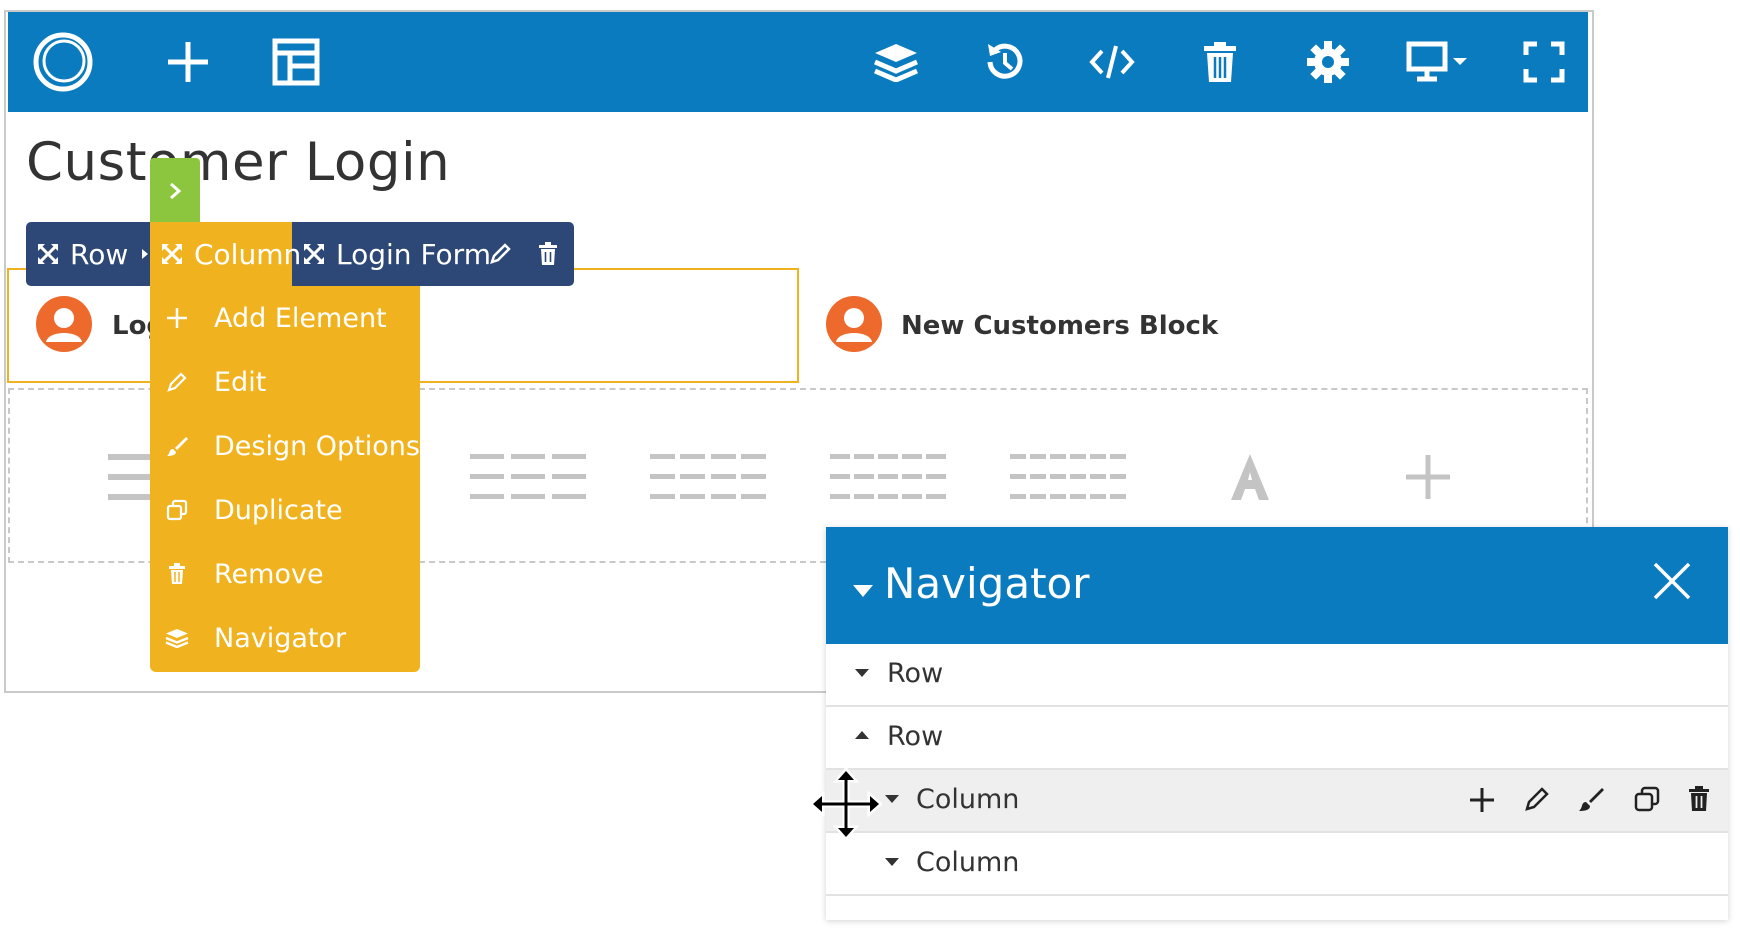  What do you see at coordinates (1437, 62) in the screenshot?
I see `desktop-icon` at bounding box center [1437, 62].